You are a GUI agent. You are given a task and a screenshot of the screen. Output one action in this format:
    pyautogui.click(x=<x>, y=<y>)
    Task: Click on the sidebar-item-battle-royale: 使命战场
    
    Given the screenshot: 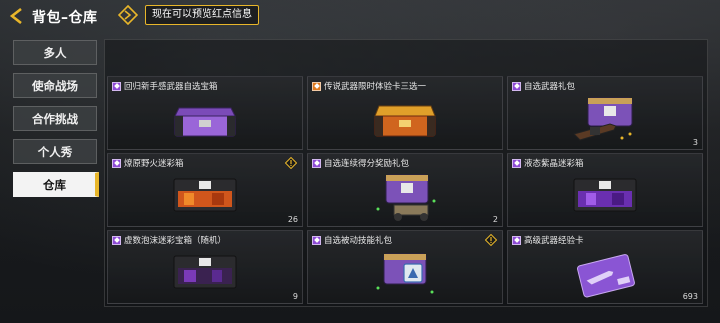 What is the action you would take?
    pyautogui.click(x=55, y=85)
    